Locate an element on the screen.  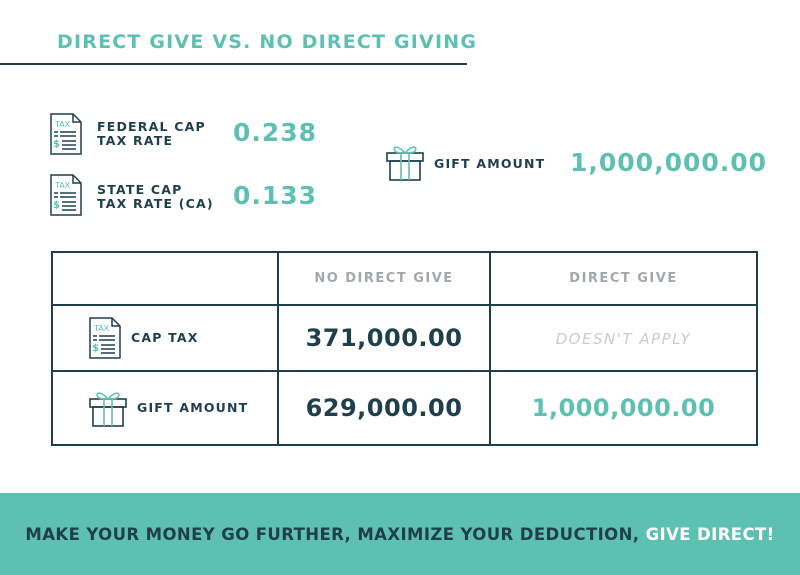
page-title: DIRECT GIVE VS. NO DIRECT GIVING is located at coordinates (267, 42).